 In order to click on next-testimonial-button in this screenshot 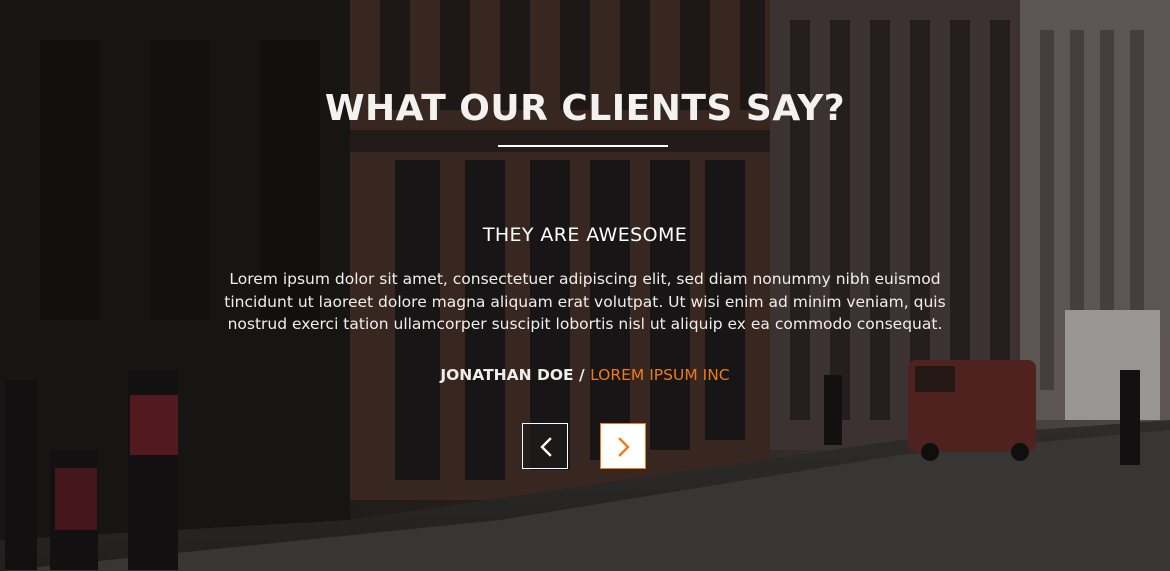, I will do `click(623, 446)`.